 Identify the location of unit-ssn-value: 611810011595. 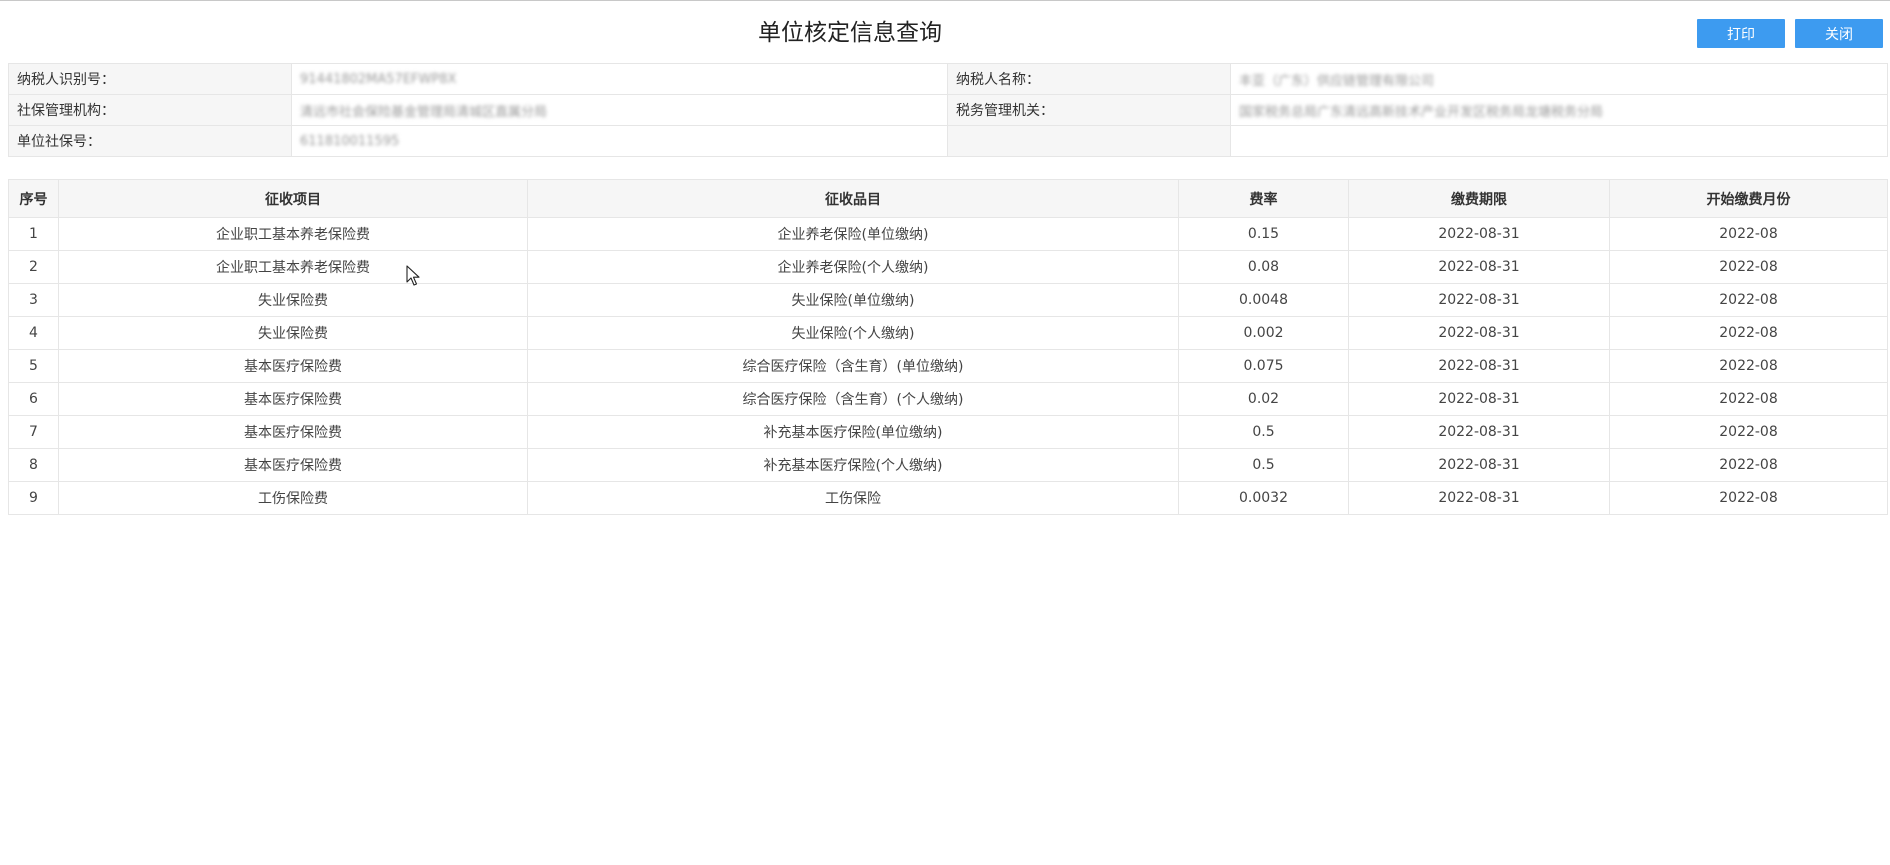
(619, 141).